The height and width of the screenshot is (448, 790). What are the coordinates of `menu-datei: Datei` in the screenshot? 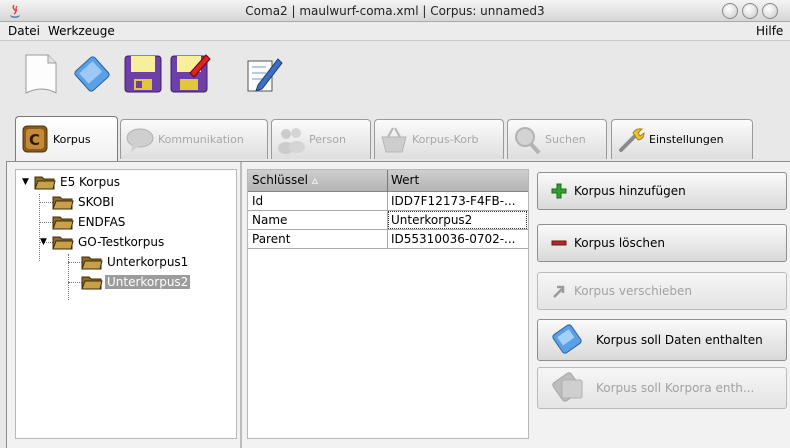 It's located at (24, 31).